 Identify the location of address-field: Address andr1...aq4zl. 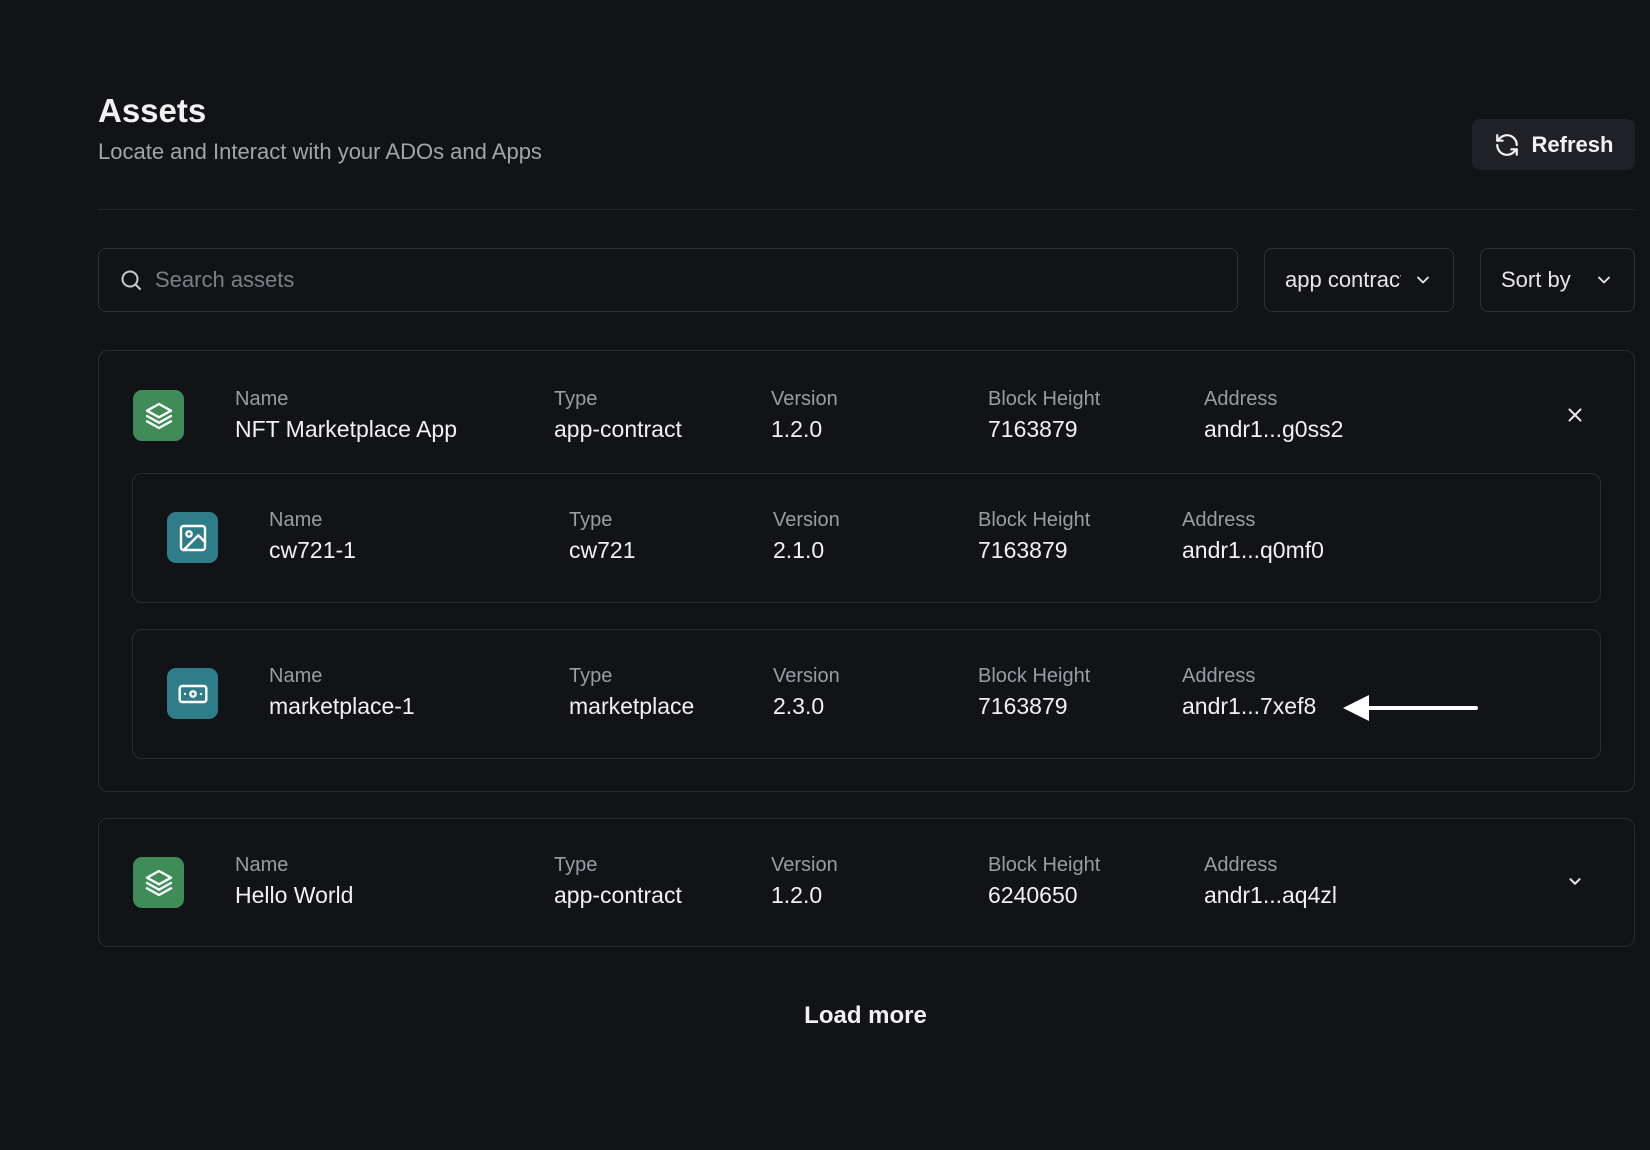
(1270, 882).